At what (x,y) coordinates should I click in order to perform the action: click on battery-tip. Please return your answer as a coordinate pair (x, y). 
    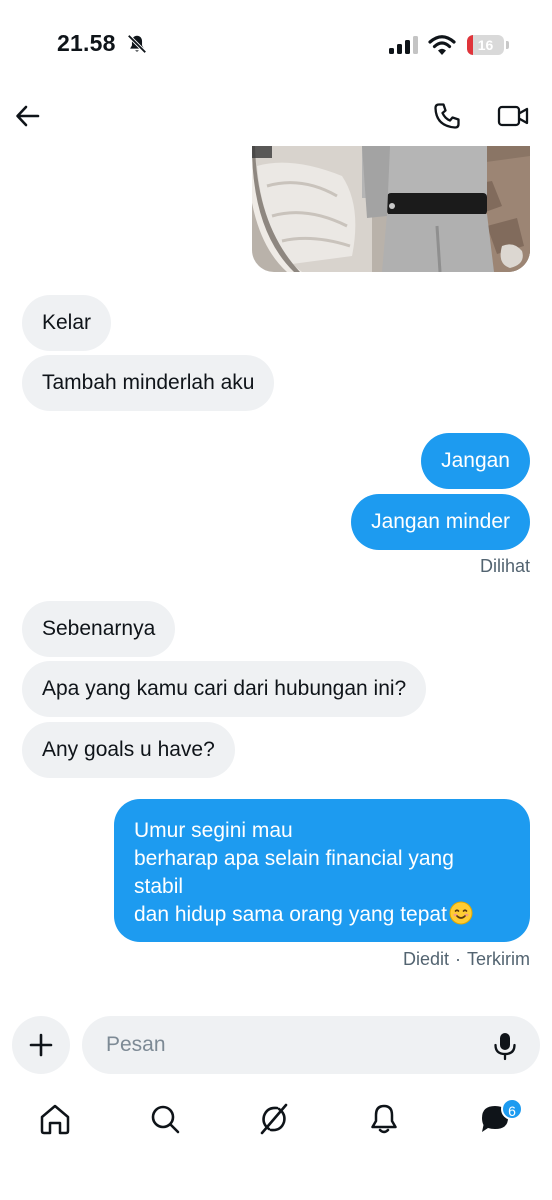
    Looking at the image, I should click on (507, 45).